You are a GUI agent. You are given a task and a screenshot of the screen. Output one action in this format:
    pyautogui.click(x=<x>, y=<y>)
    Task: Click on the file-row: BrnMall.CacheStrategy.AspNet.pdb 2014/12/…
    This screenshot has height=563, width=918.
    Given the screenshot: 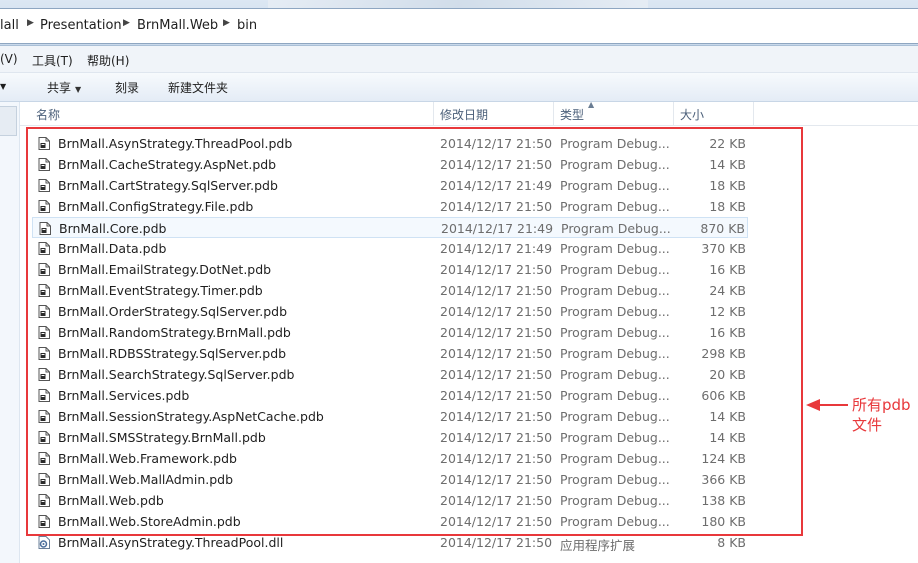 What is the action you would take?
    pyautogui.click(x=390, y=164)
    